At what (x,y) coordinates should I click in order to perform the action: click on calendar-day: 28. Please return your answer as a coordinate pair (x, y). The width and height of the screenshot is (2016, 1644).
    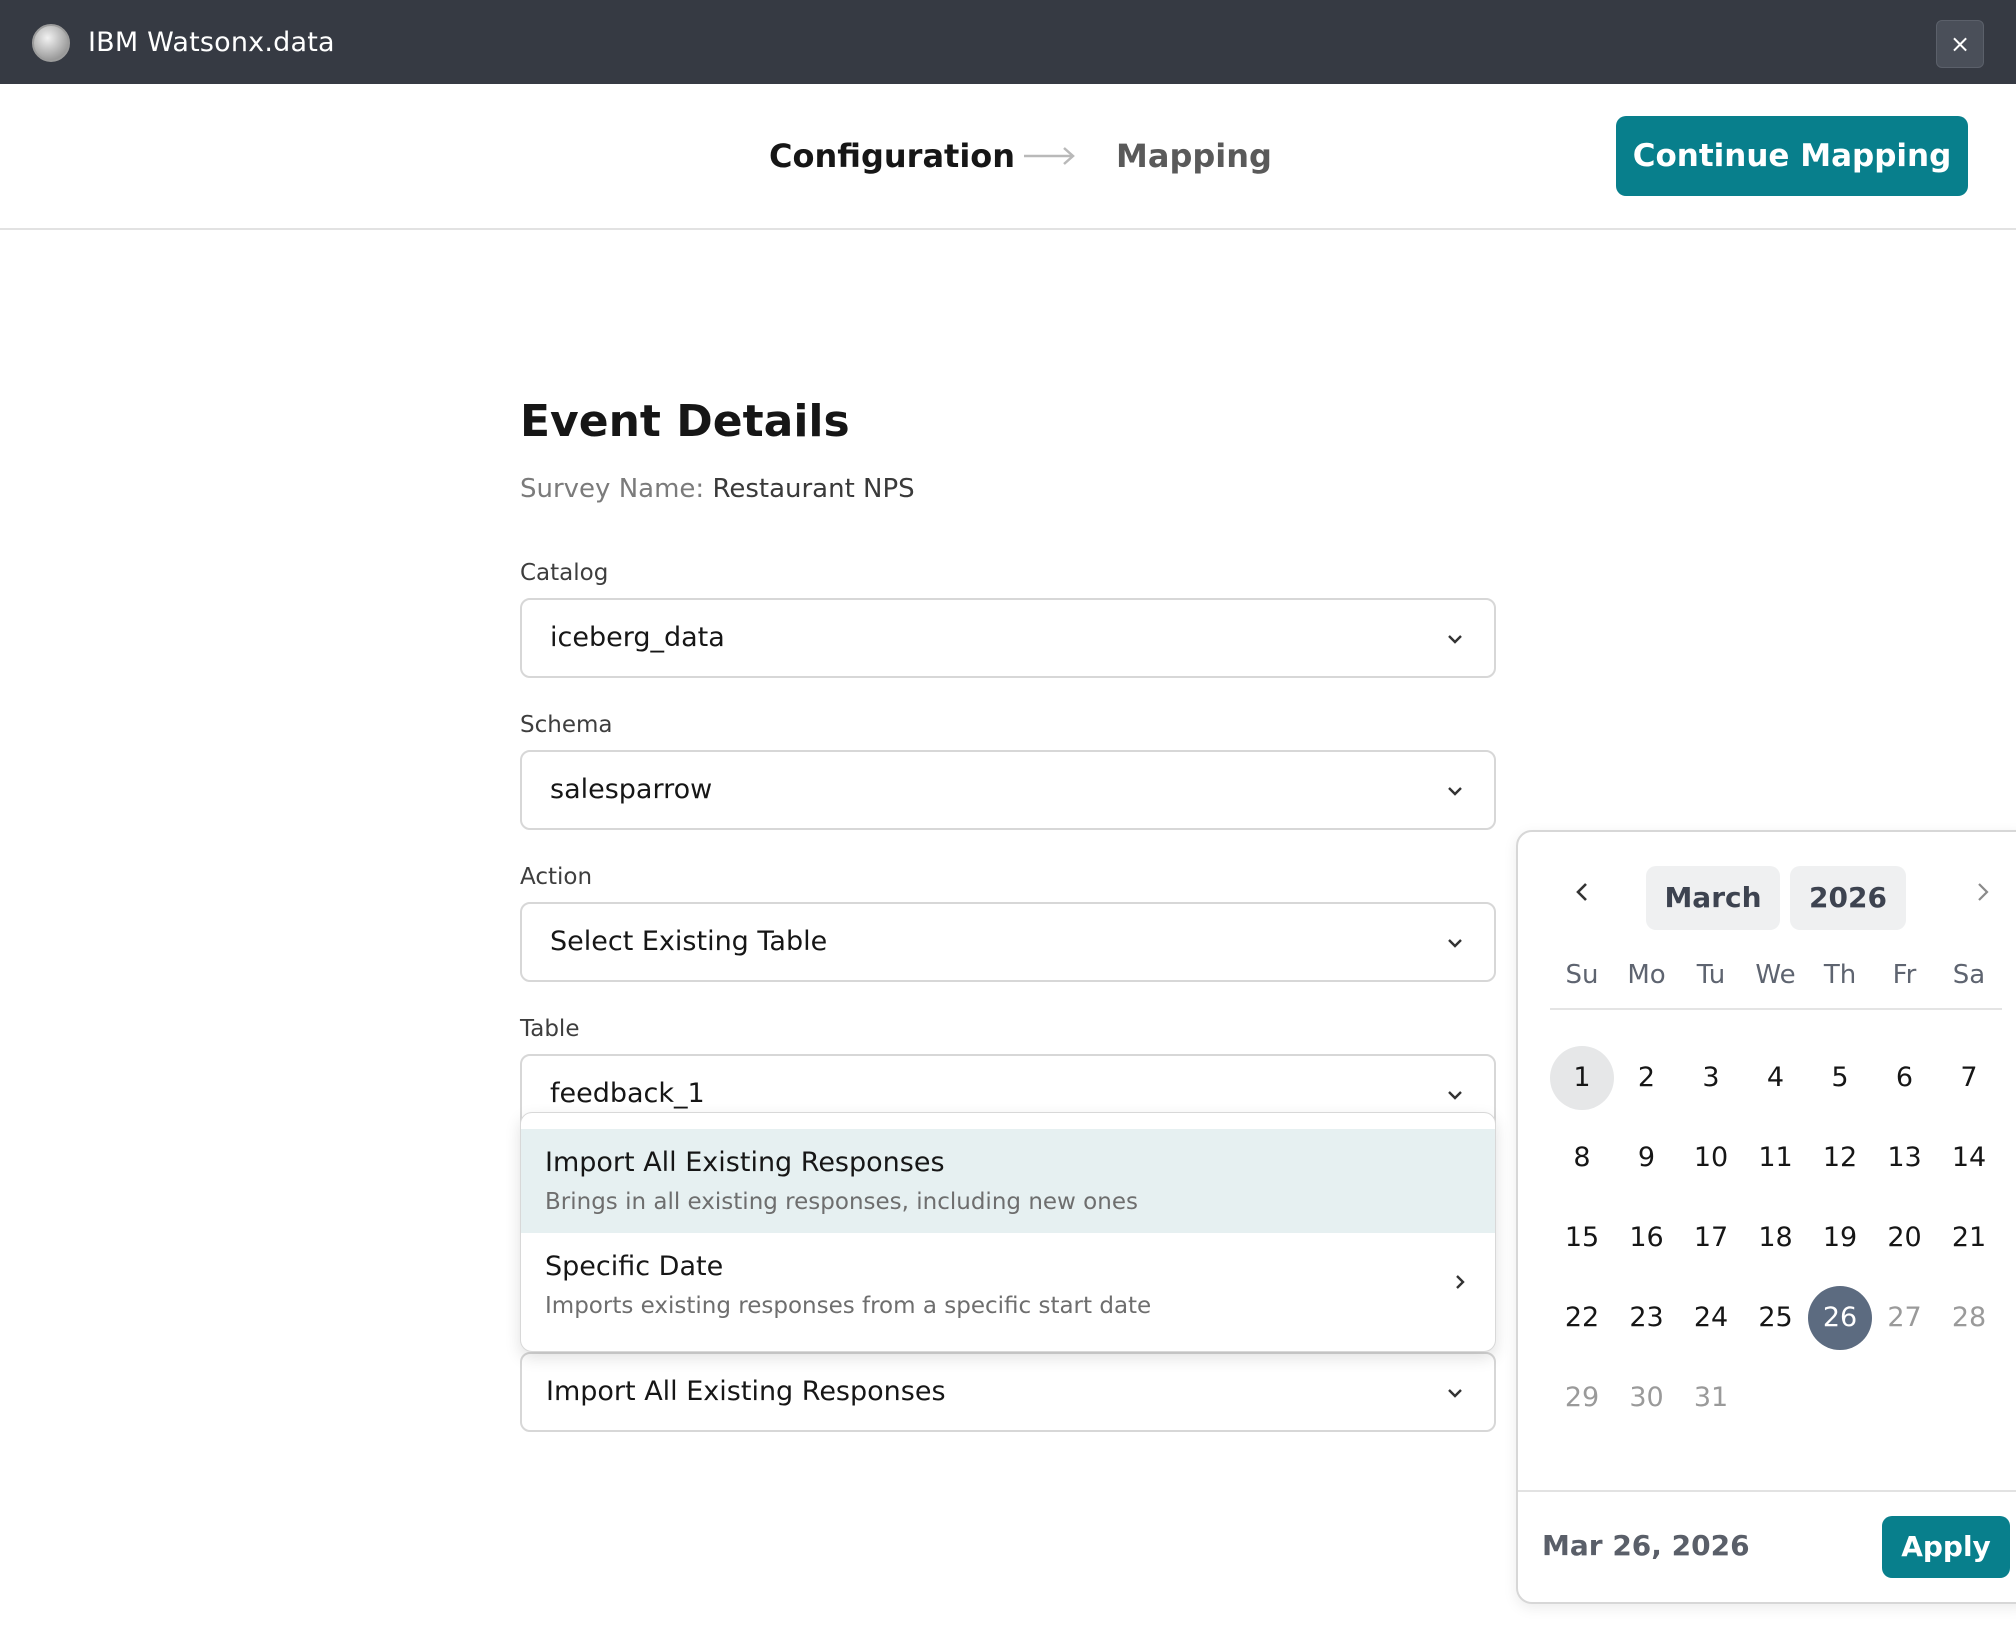
    Looking at the image, I should click on (1969, 1318).